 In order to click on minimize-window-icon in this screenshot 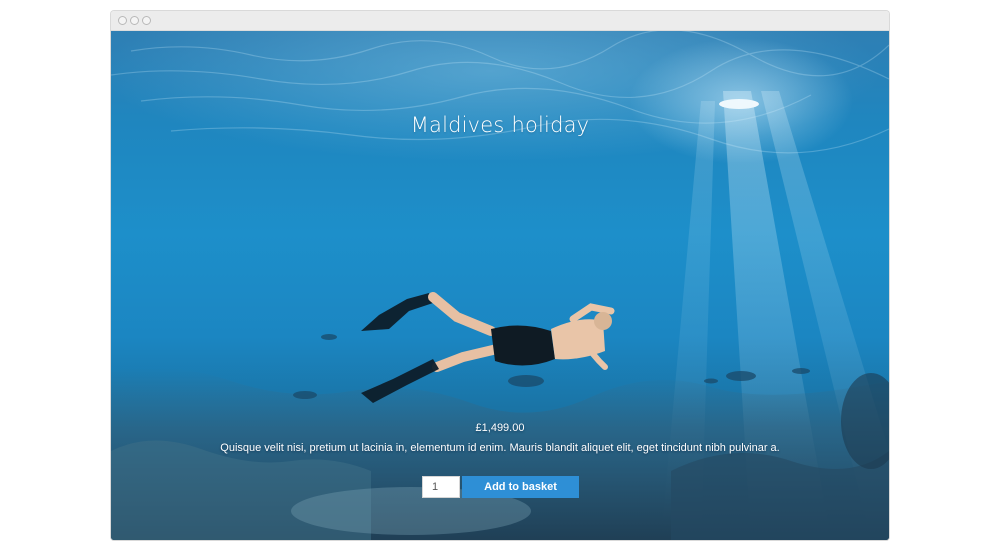, I will do `click(134, 20)`.